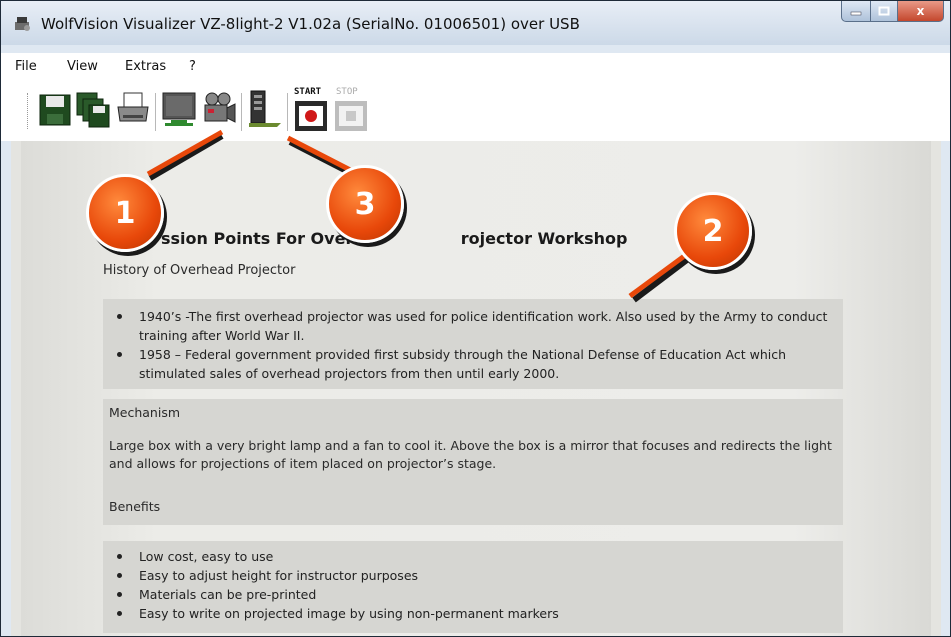 The image size is (951, 637). Describe the element at coordinates (713, 231) in the screenshot. I see `annotation-badge-2: 2` at that location.